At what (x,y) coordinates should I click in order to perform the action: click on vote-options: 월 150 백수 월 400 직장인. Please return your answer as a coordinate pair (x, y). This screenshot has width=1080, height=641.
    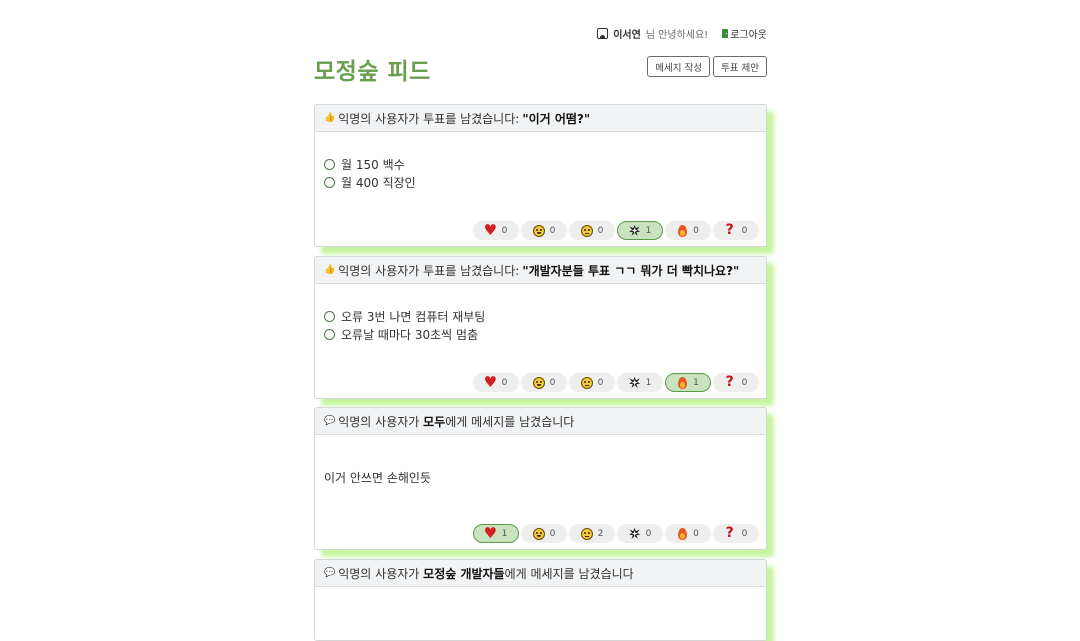
    Looking at the image, I should click on (370, 173).